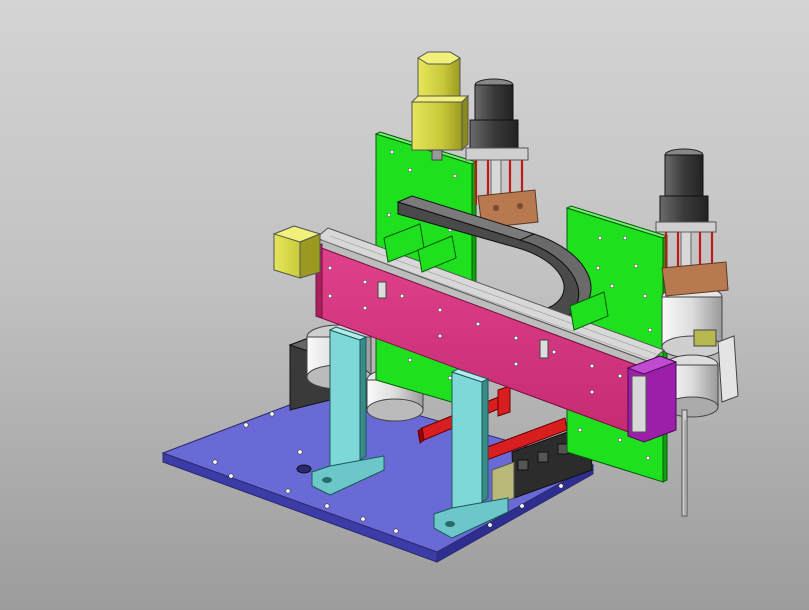  Describe the element at coordinates (297, 252) in the screenshot. I see `motor-yellow-side` at that location.